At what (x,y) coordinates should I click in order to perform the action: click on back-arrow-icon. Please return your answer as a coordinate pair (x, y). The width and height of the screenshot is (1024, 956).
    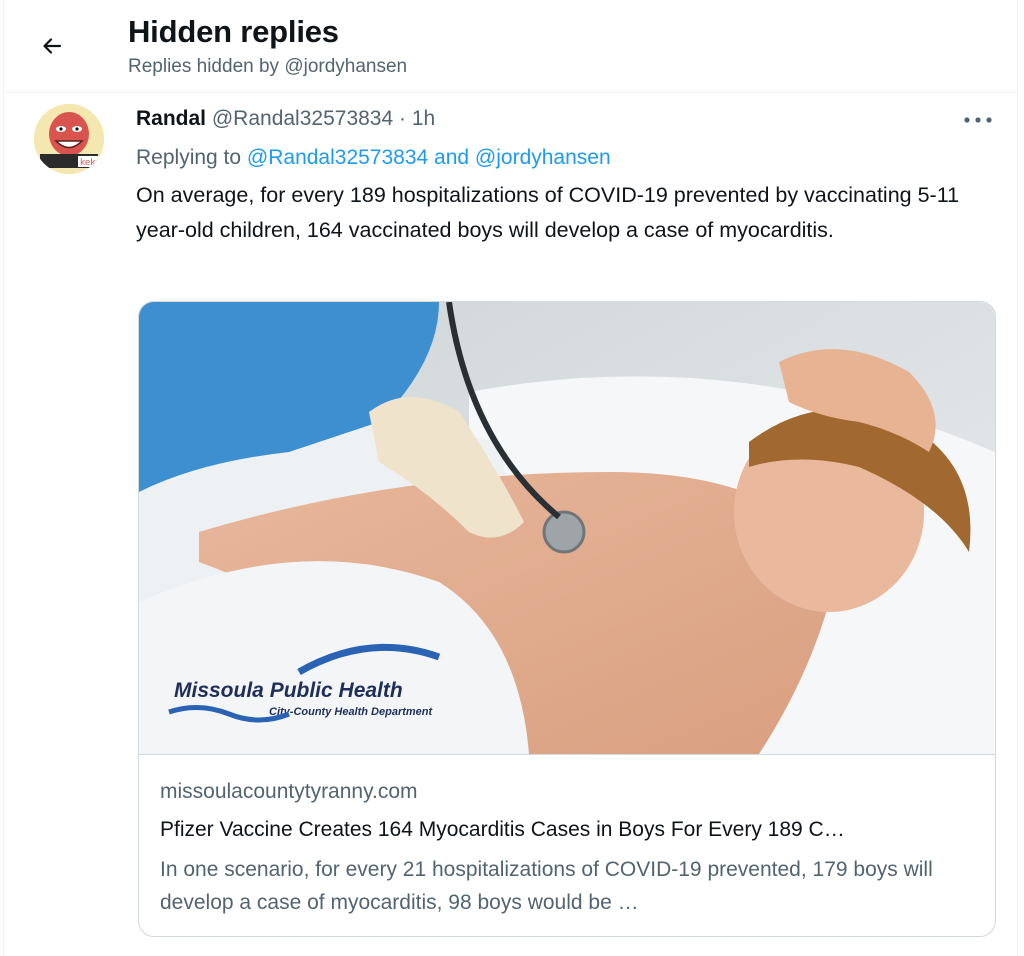
    Looking at the image, I should click on (52, 46).